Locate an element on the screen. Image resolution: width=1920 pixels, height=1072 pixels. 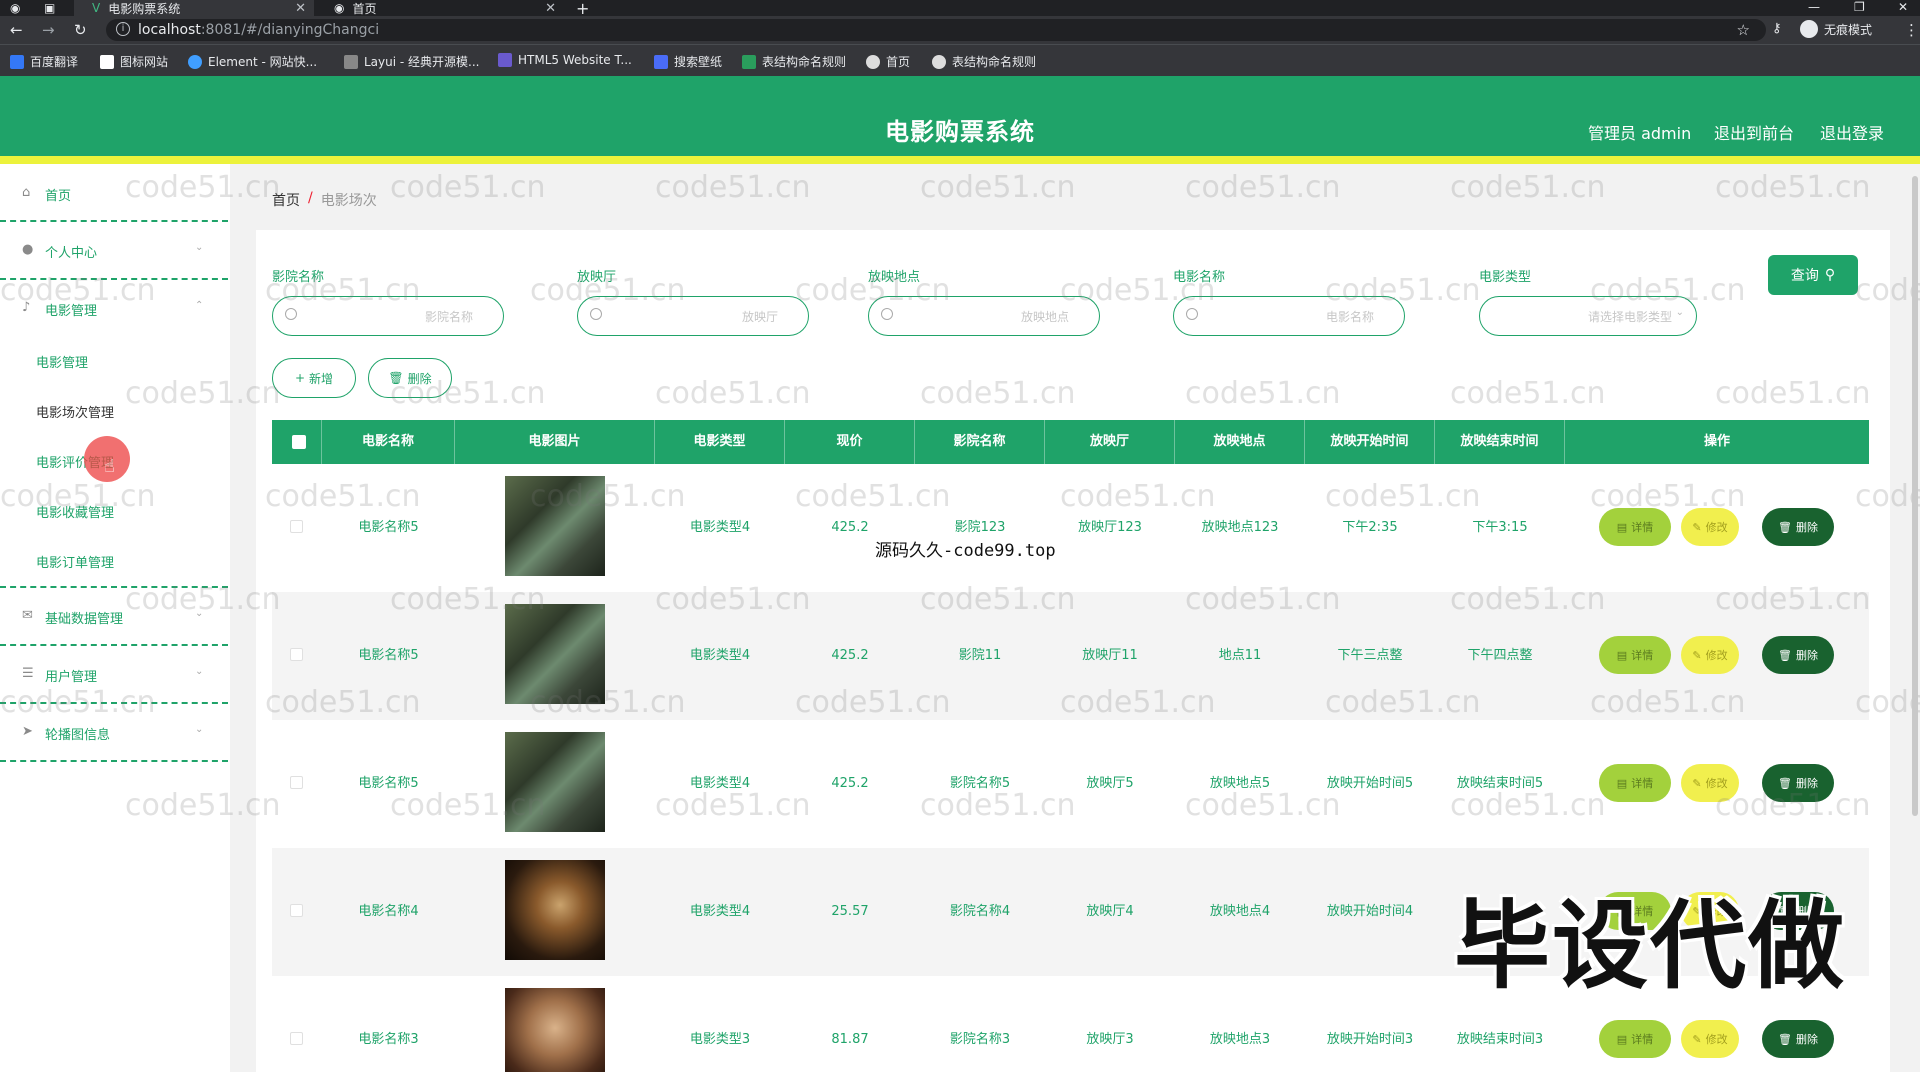
trash-icon: 🗑 is located at coordinates (1785, 1039).